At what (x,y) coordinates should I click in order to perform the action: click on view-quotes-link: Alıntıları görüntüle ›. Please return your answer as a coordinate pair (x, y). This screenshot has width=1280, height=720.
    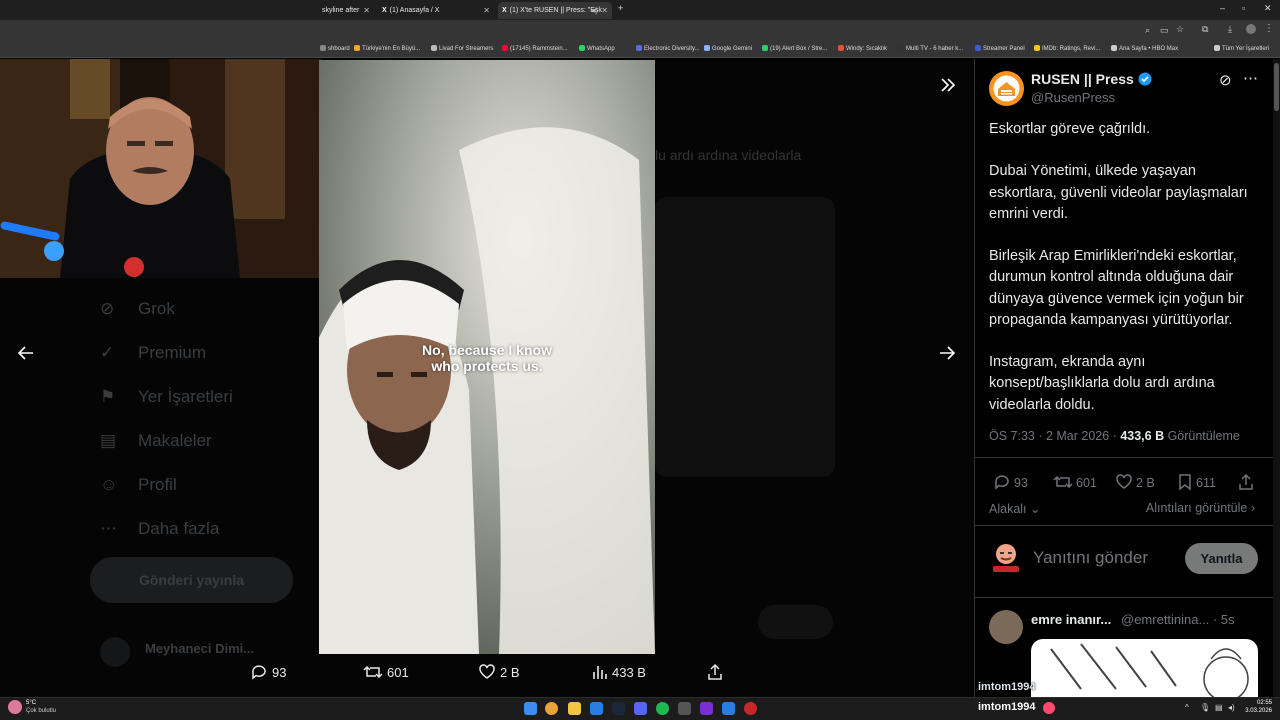
    Looking at the image, I should click on (1200, 508).